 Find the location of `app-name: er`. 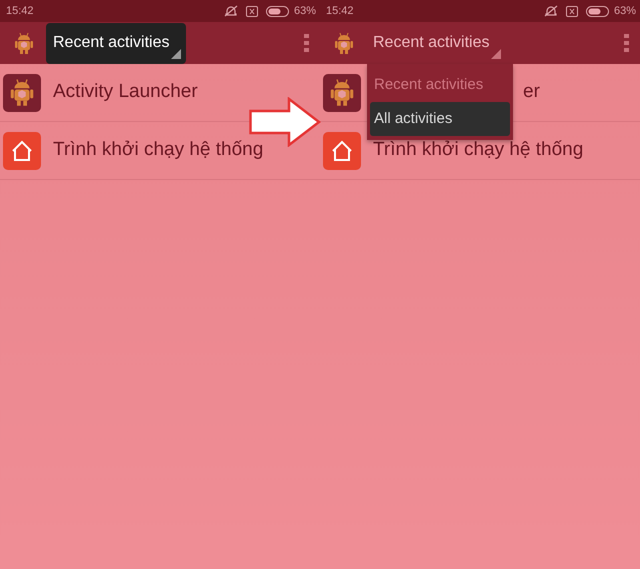

app-name: er is located at coordinates (531, 92).